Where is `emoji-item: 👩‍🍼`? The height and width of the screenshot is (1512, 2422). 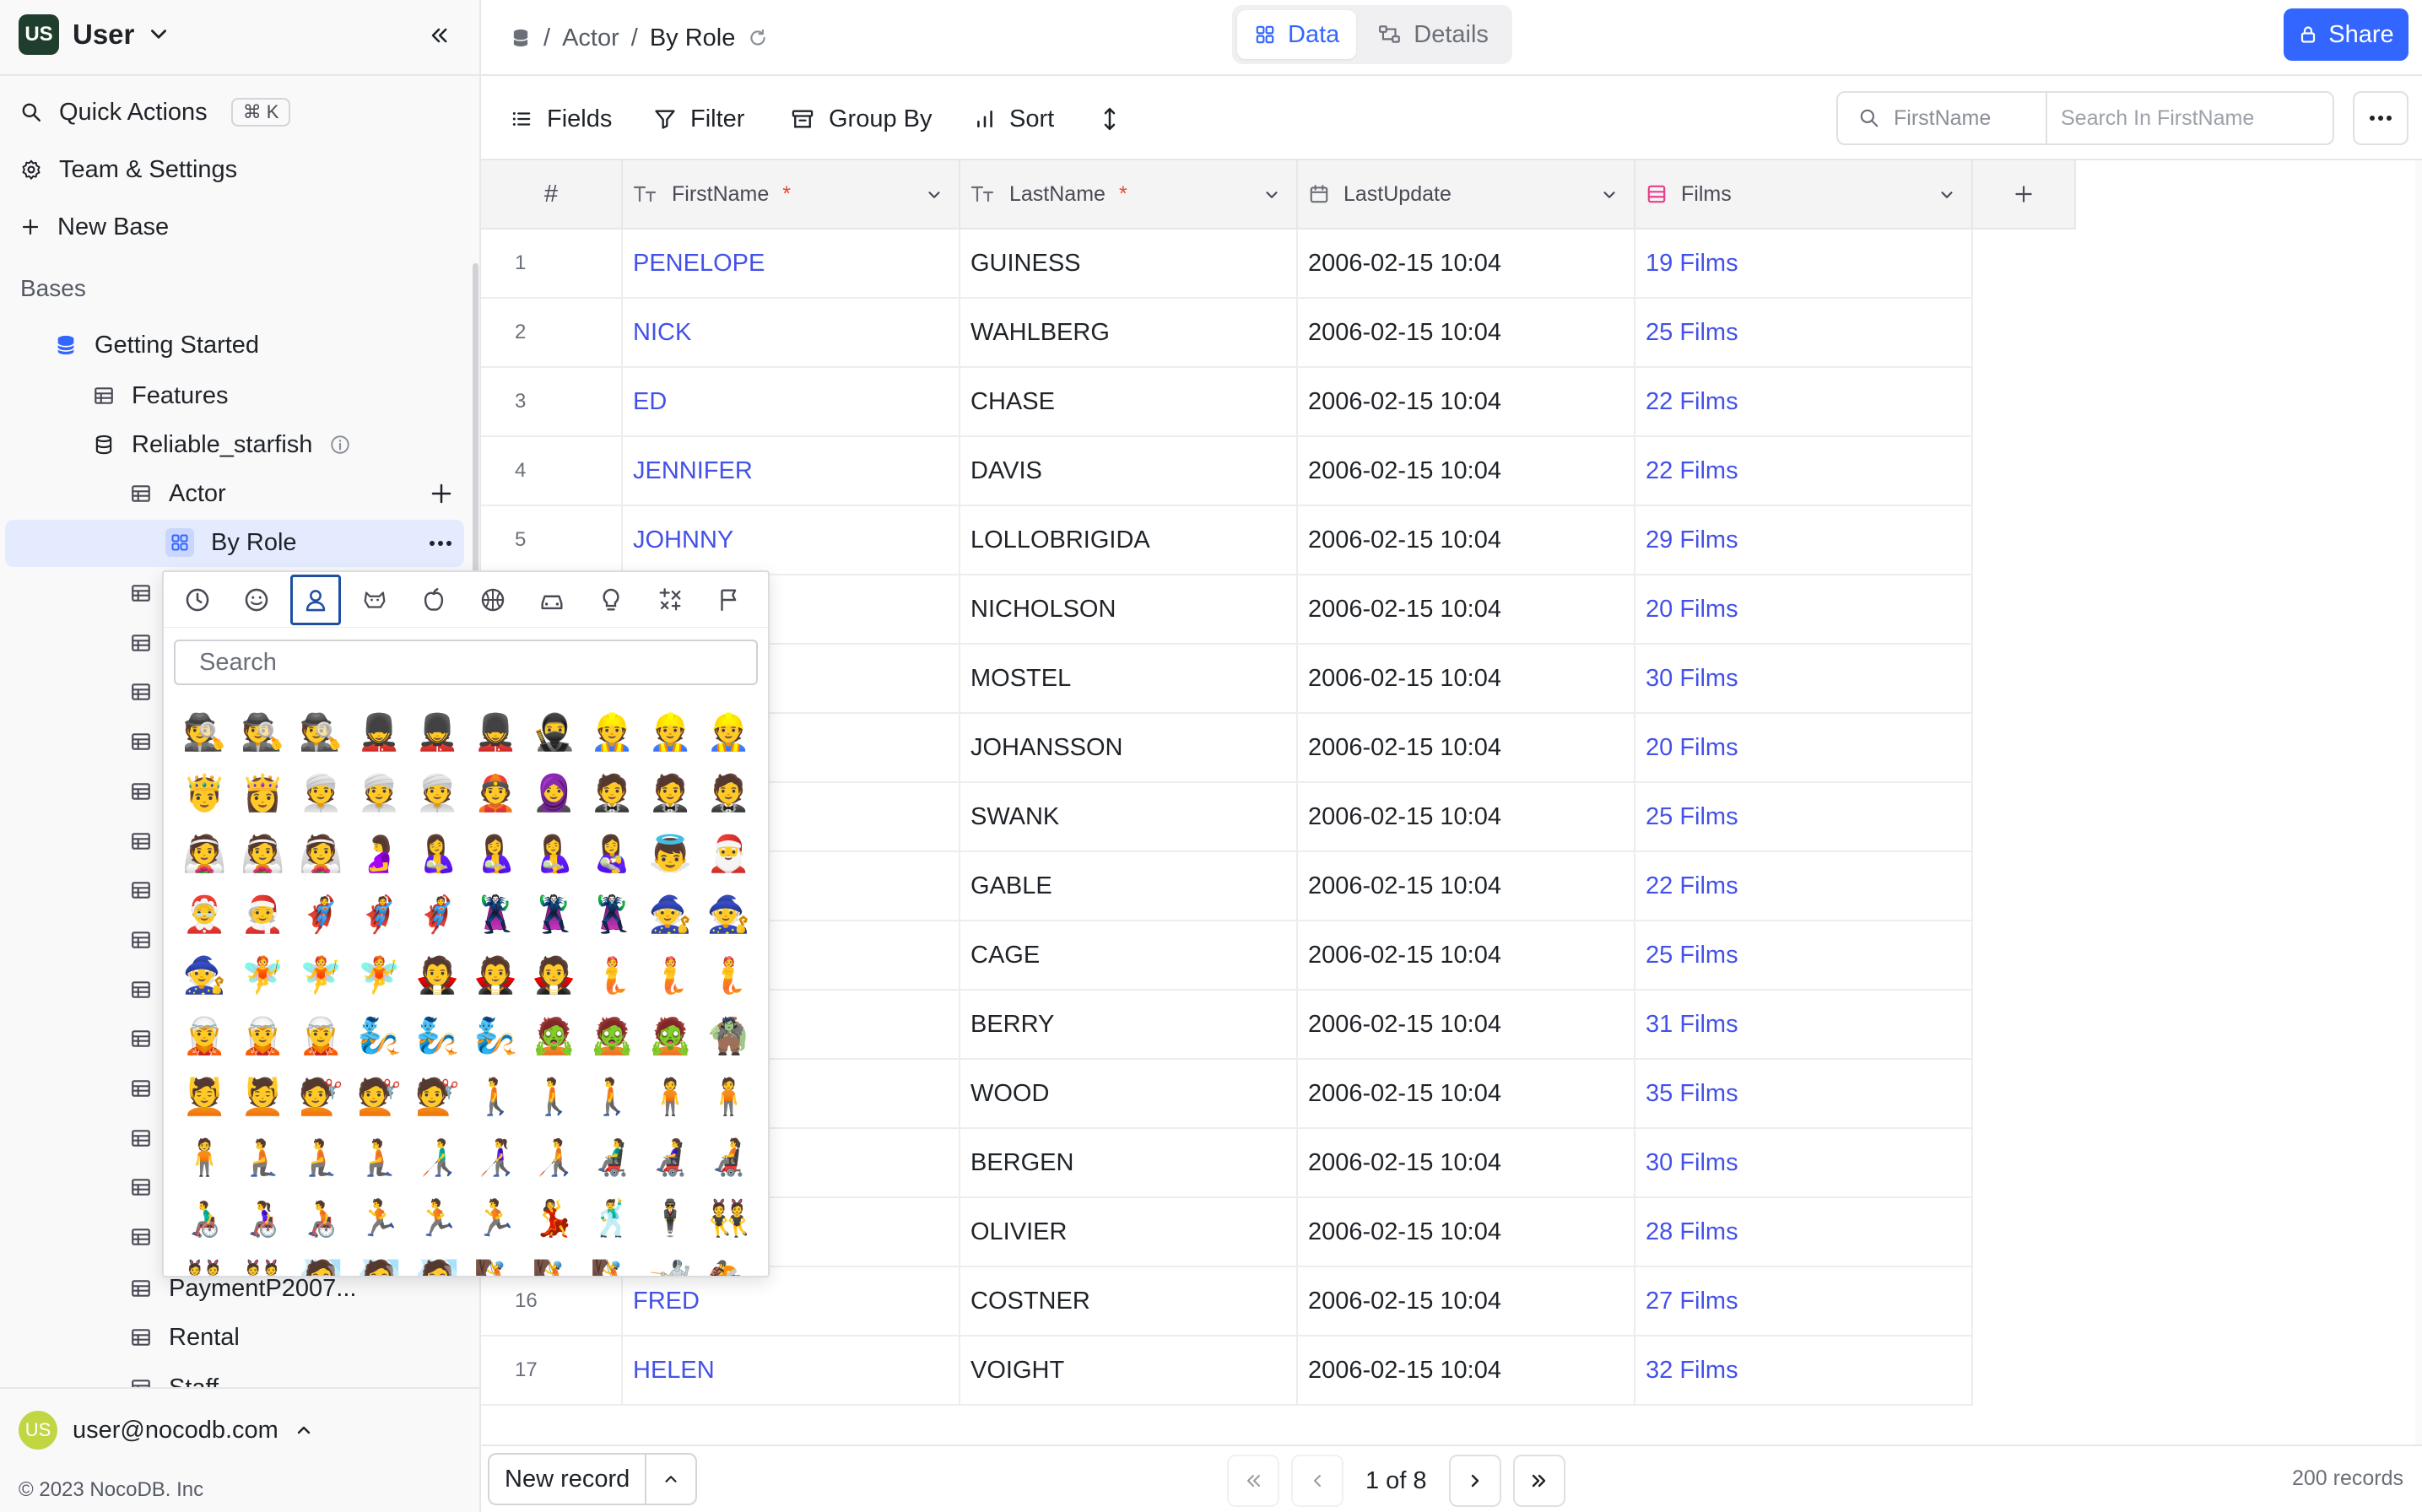
emoji-item: 👩‍🍼 is located at coordinates (612, 854).